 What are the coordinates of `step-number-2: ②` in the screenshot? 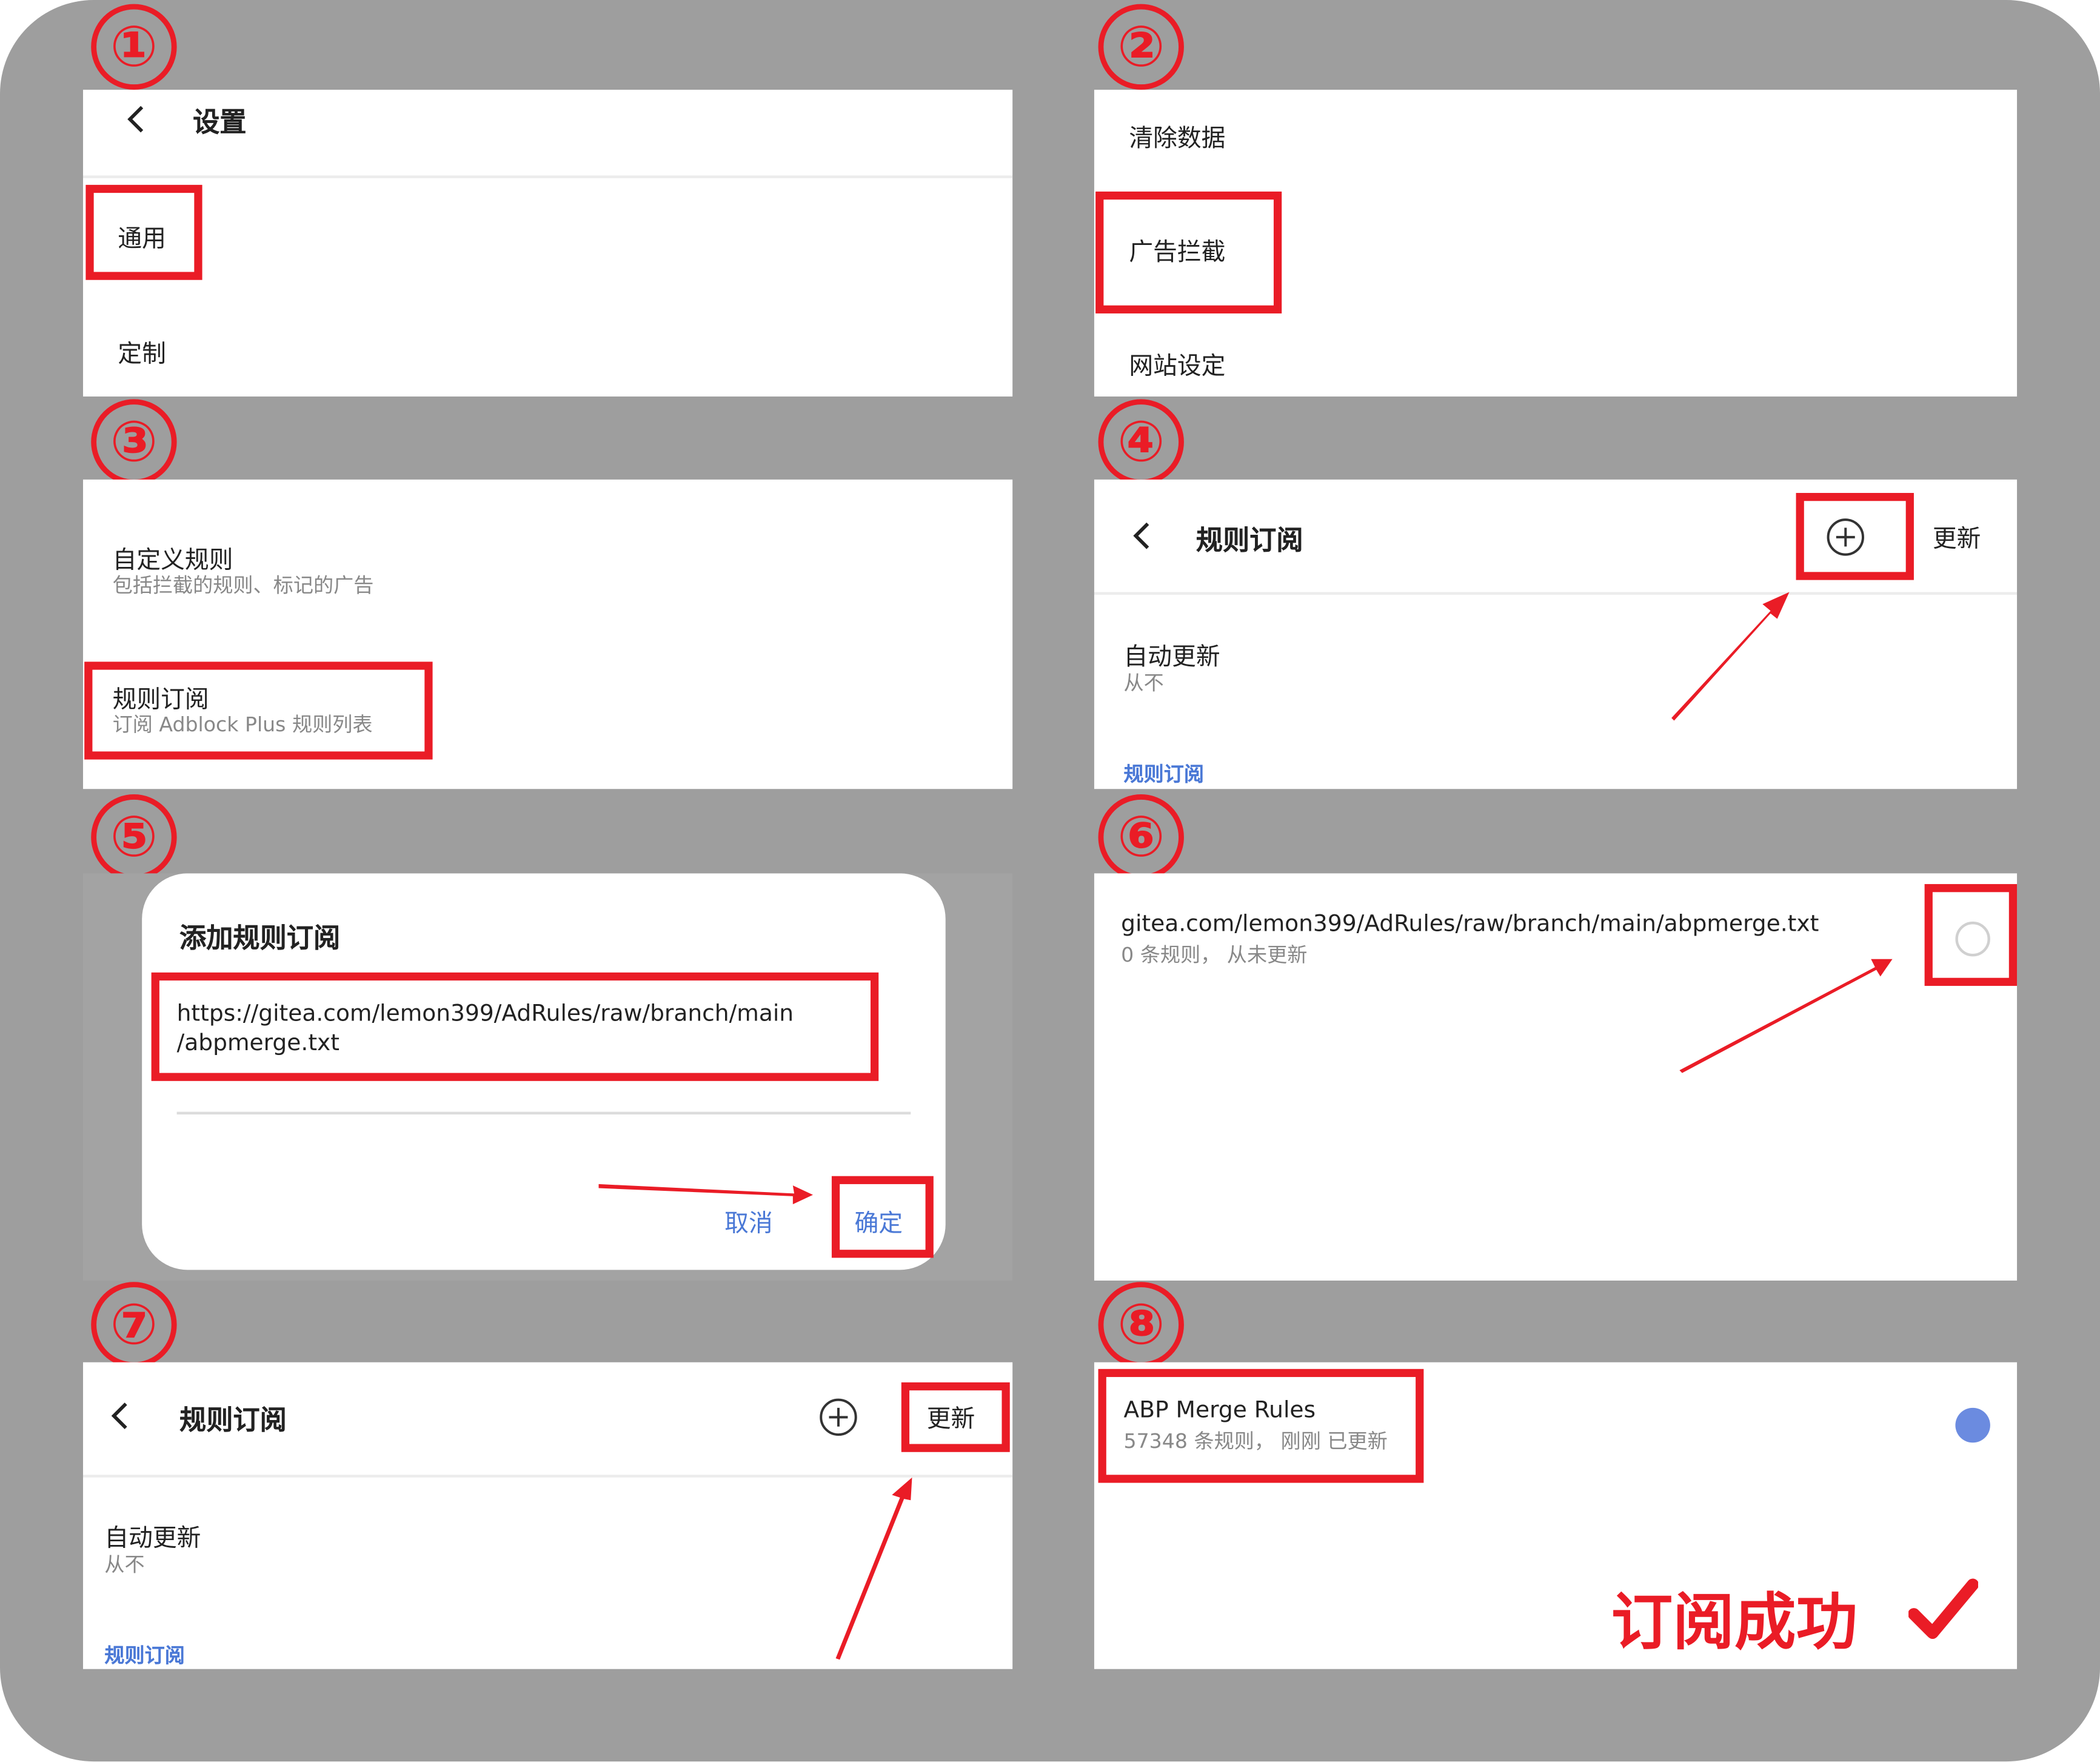 It's located at (1141, 47).